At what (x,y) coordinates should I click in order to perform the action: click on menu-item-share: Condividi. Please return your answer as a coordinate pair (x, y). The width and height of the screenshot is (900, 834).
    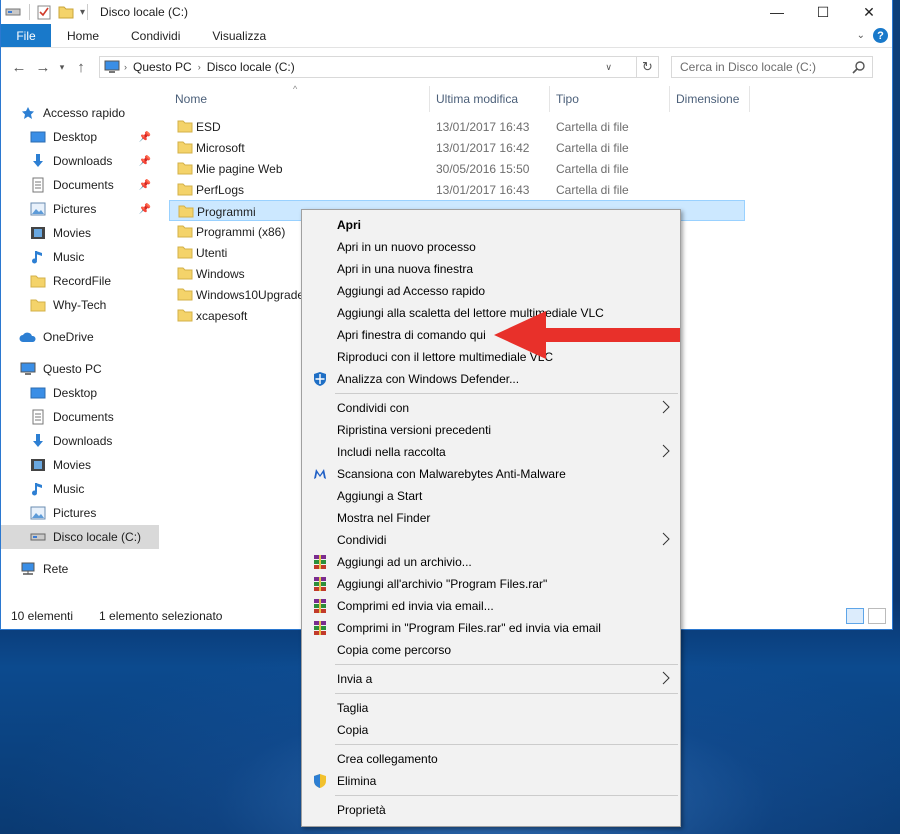
    Looking at the image, I should click on (491, 540).